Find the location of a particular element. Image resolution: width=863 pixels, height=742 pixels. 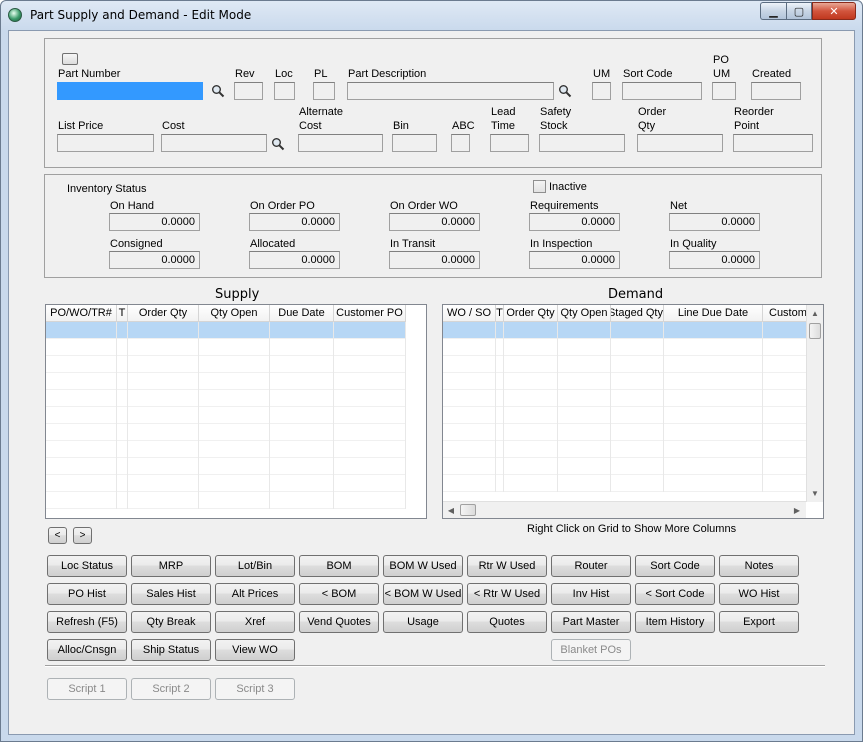

view-wo-button: View WO is located at coordinates (255, 650).